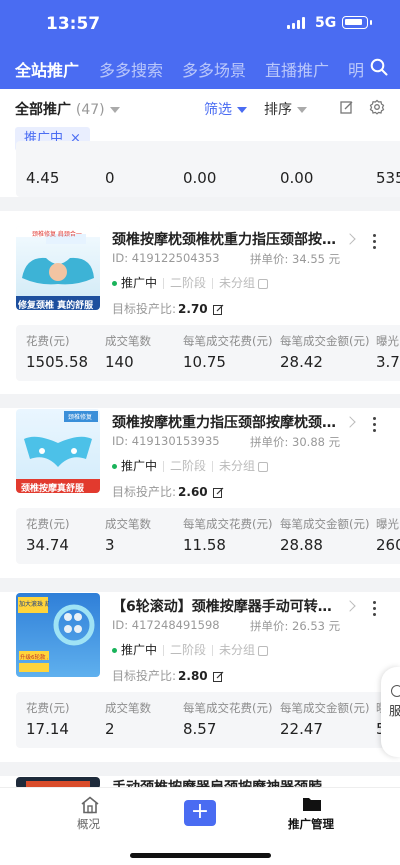 Image resolution: width=400 pixels, height=865 pixels. Describe the element at coordinates (204, 545) in the screenshot. I see `metric-value: 11.58` at that location.